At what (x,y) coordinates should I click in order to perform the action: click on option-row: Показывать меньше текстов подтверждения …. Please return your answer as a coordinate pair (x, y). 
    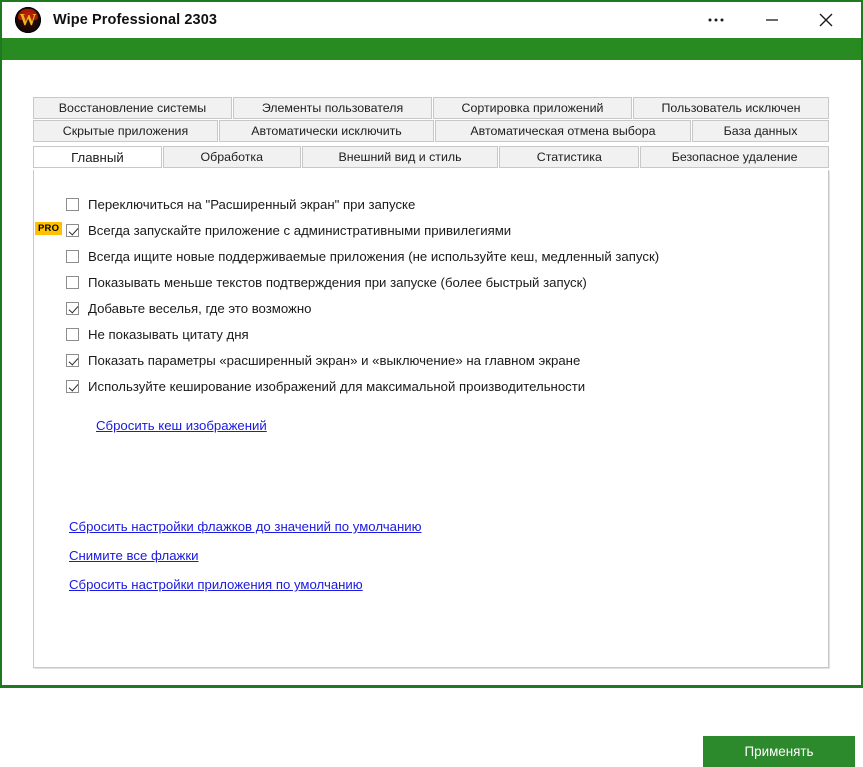
    Looking at the image, I should click on (436, 282).